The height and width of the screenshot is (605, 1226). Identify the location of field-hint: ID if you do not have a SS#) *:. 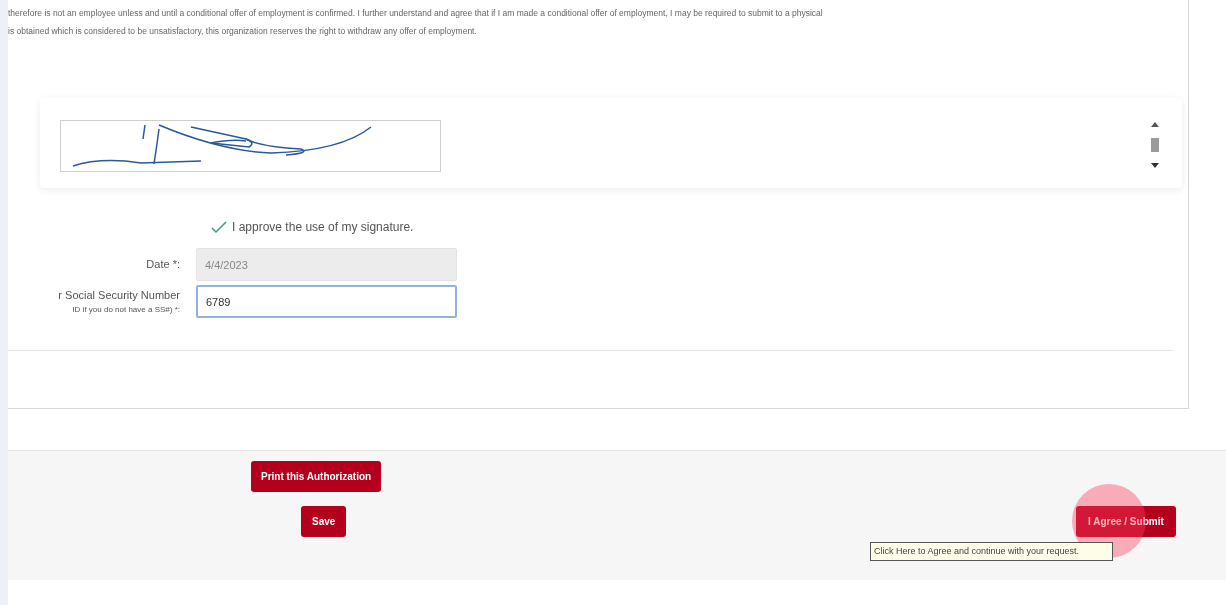
(126, 309).